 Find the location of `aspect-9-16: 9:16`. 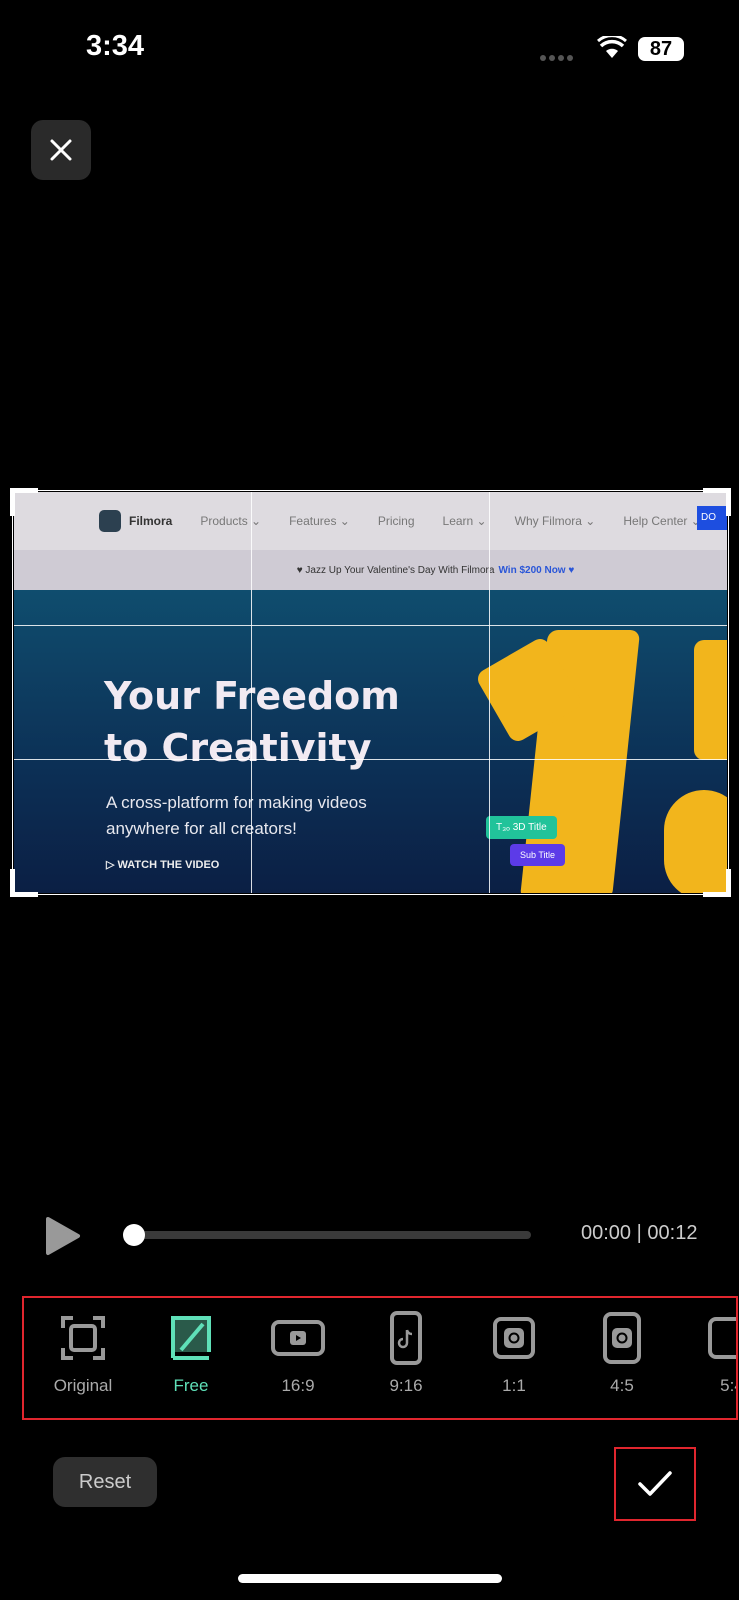

aspect-9-16: 9:16 is located at coordinates (406, 1353).